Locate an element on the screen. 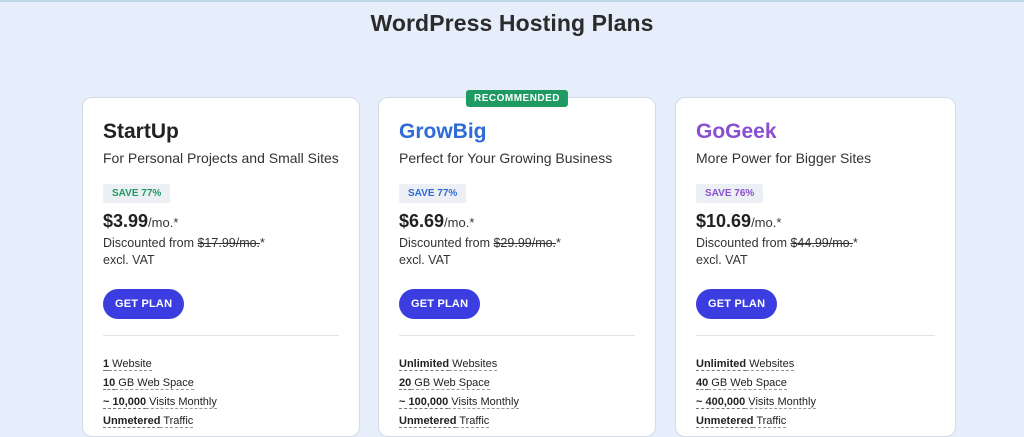 The width and height of the screenshot is (1024, 437). discount-text: Discounted from $29.99/mo.* is located at coordinates (517, 243).